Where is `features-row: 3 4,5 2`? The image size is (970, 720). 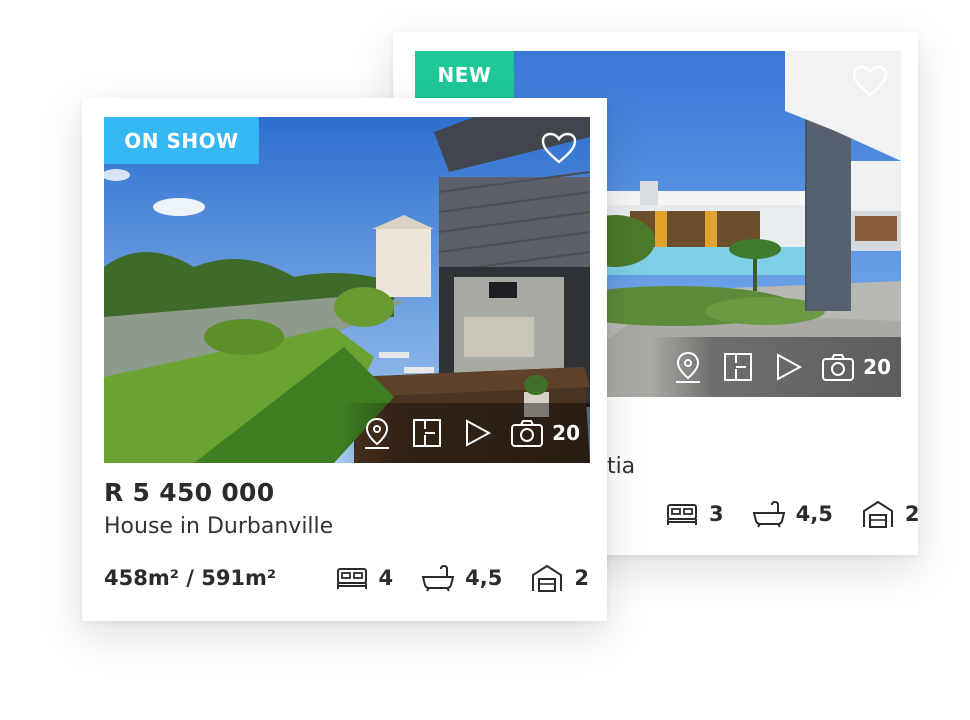 features-row: 3 4,5 2 is located at coordinates (778, 514).